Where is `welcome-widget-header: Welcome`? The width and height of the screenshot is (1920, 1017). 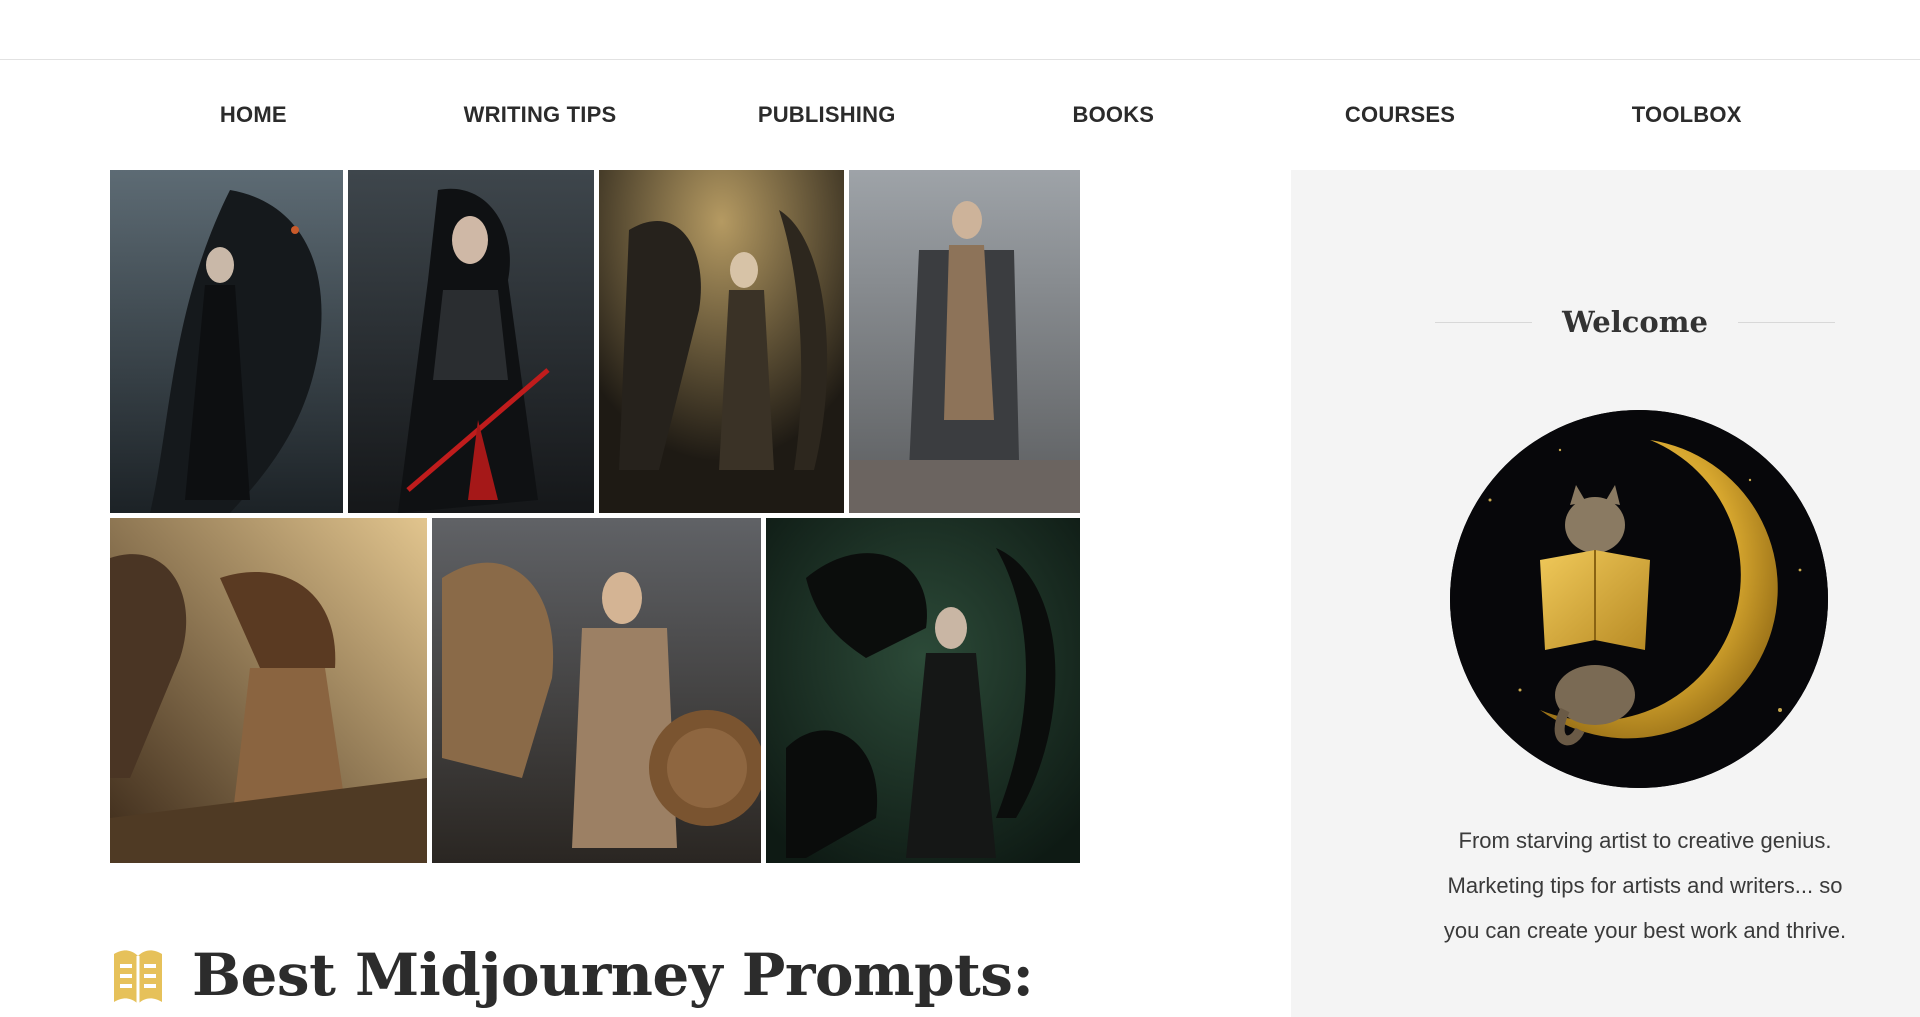 welcome-widget-header: Welcome is located at coordinates (1635, 322).